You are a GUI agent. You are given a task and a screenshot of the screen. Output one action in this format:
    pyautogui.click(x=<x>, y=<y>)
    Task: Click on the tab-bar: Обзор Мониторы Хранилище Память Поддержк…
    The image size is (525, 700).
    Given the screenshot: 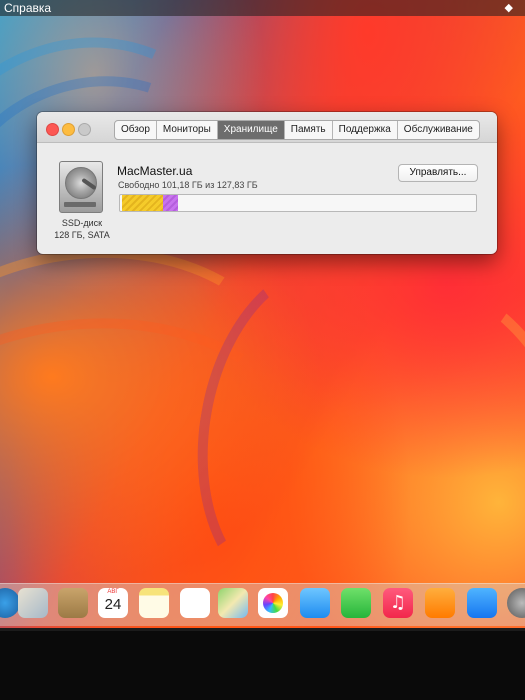 What is the action you would take?
    pyautogui.click(x=297, y=130)
    